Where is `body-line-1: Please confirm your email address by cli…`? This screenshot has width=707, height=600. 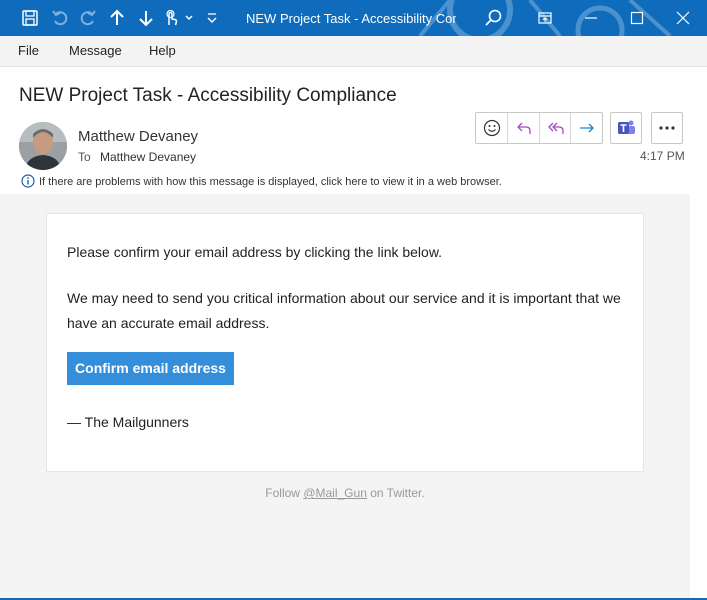
body-line-1: Please confirm your email address by cli… is located at coordinates (255, 252).